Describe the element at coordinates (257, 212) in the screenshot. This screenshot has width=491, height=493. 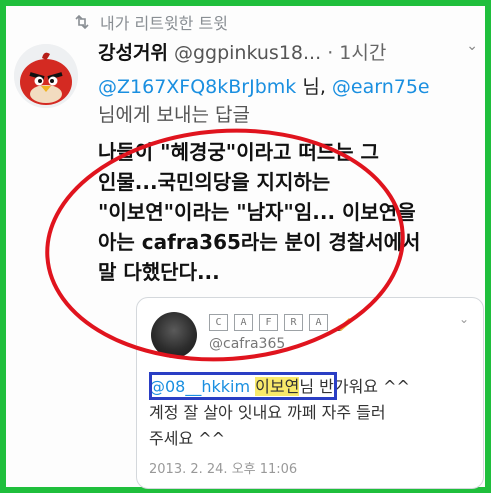
I see `tweet-line: "이보연"이라는 "남자"임... 이보연을` at that location.